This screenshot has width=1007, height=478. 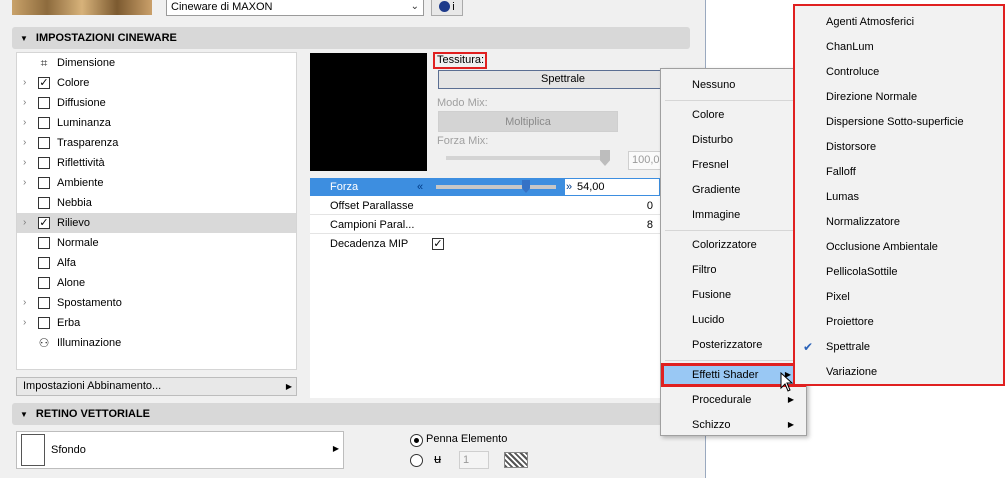 I want to click on forza-slider-knob, so click(x=526, y=186).